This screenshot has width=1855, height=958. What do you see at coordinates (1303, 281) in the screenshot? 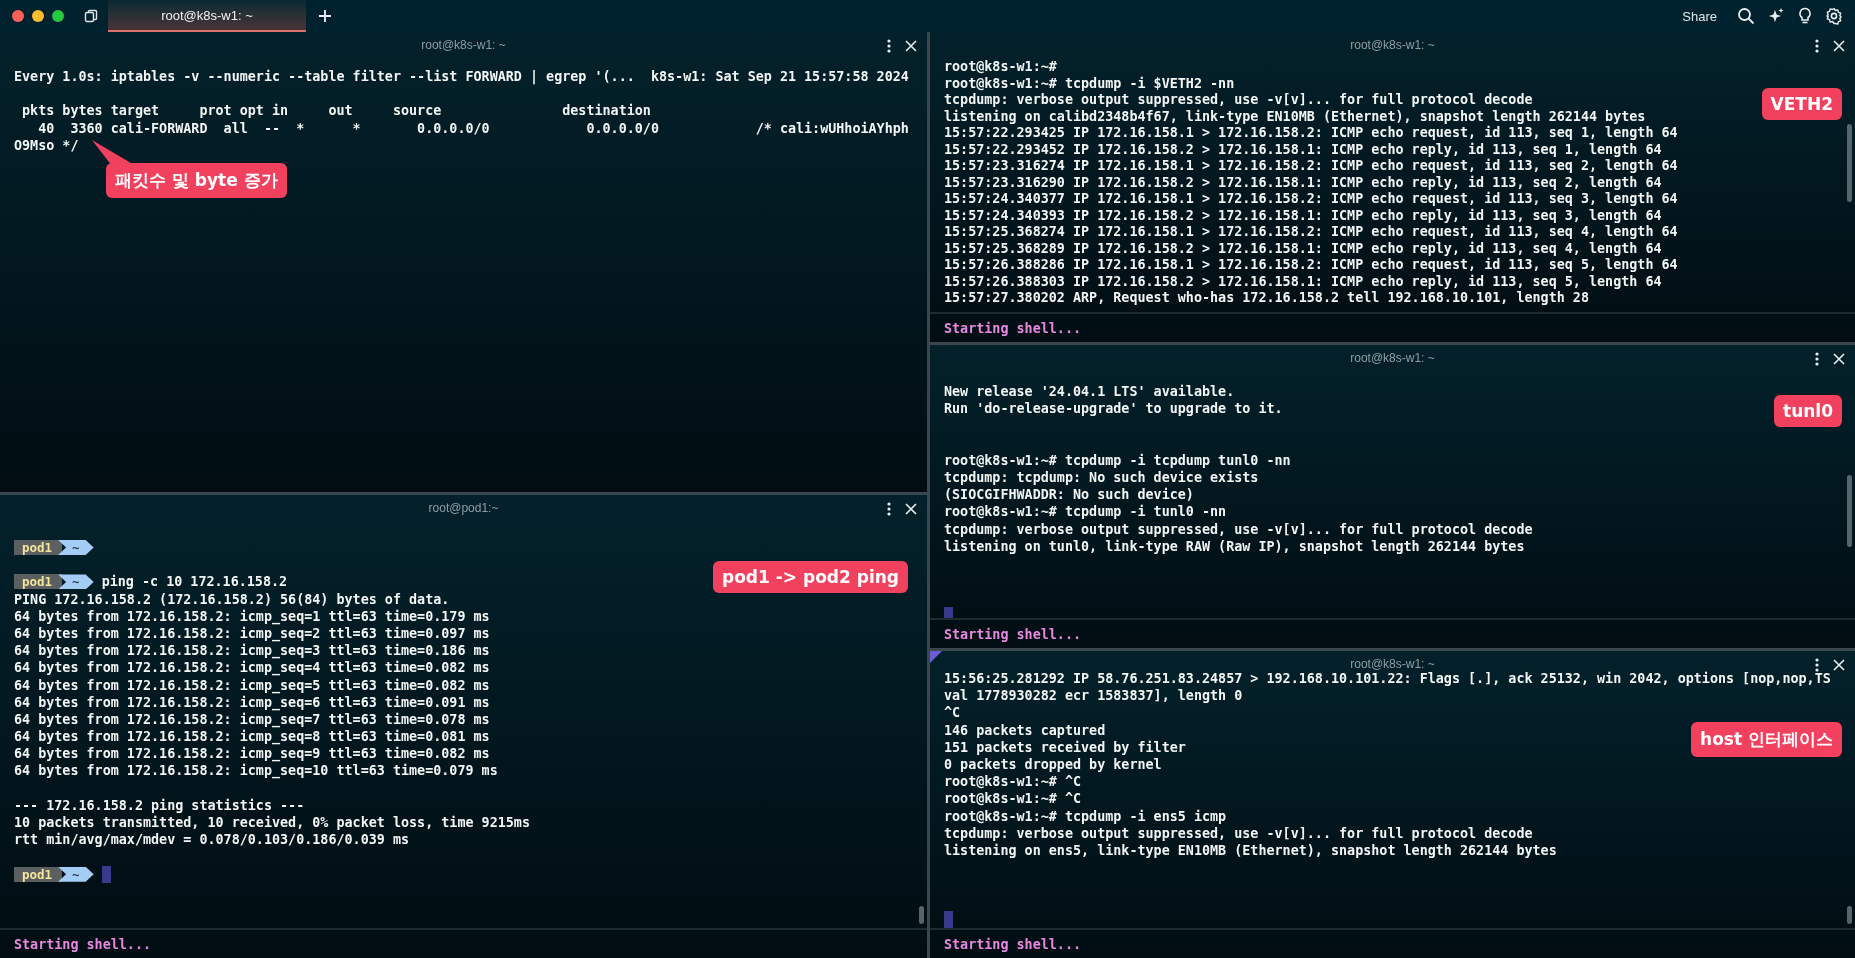
I see `terminal-line: 15:57:26.388303 IP 172.16.158.2 > 172.16.158.1: ICMP echo reply, id 113, seq 5, length 64` at bounding box center [1303, 281].